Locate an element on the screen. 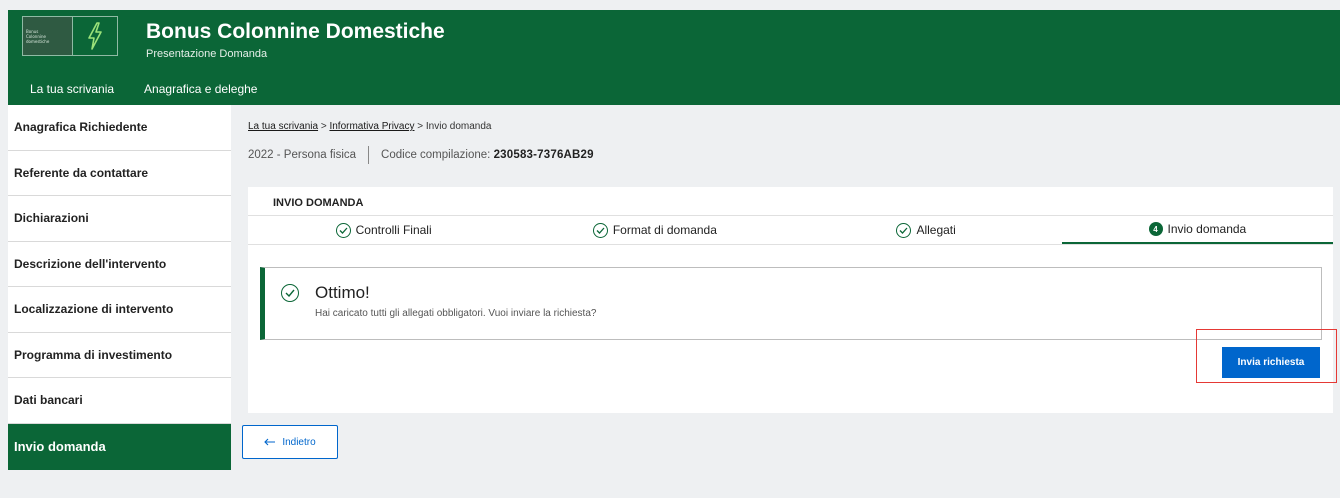  top-navigation: La tua scrivania Anagrafica e deleghe is located at coordinates (143, 89).